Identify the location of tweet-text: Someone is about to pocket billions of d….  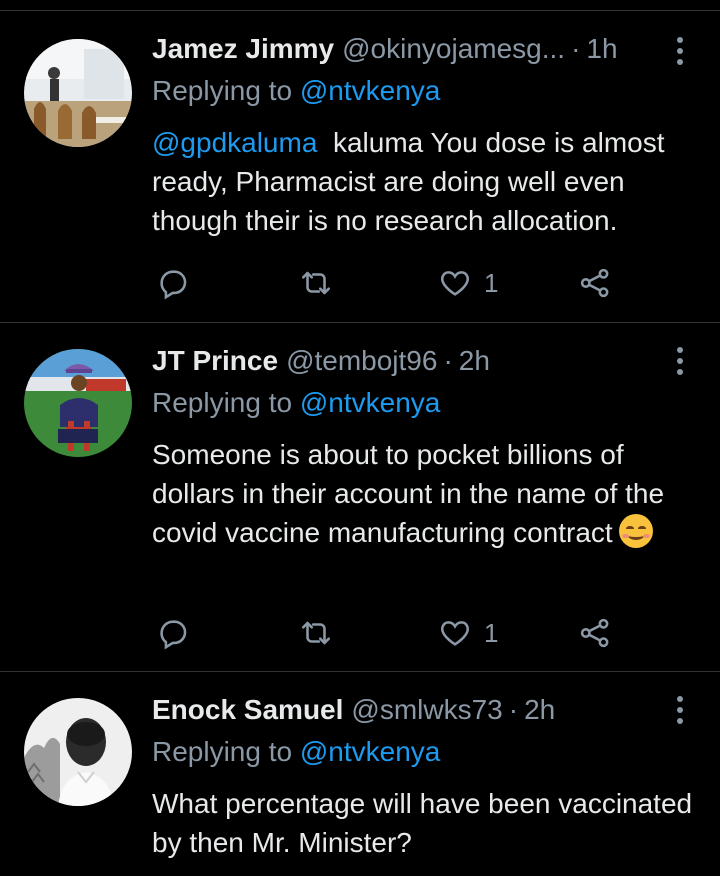
(432, 493).